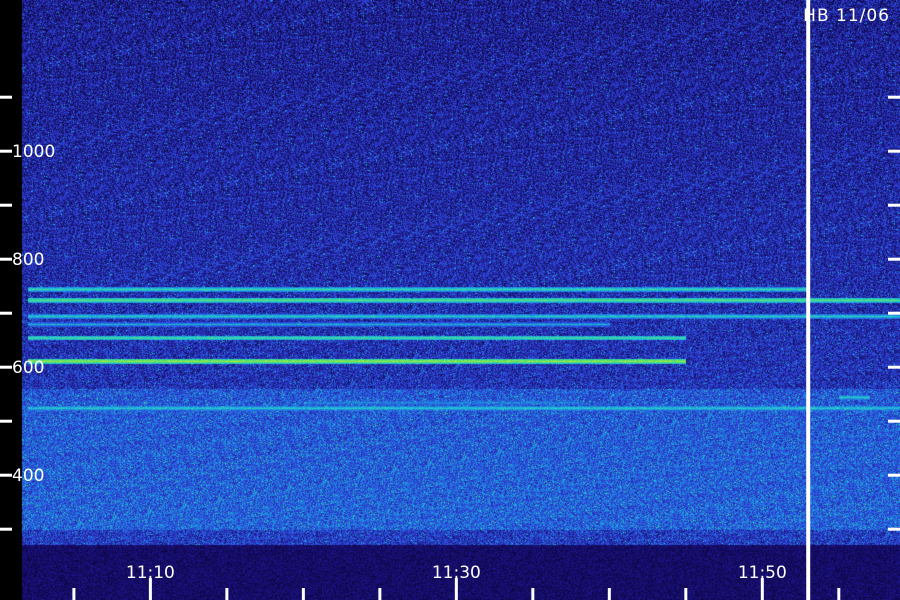 This screenshot has width=900, height=600. Describe the element at coordinates (33, 152) in the screenshot. I see `y-tick-label: 1000` at that location.